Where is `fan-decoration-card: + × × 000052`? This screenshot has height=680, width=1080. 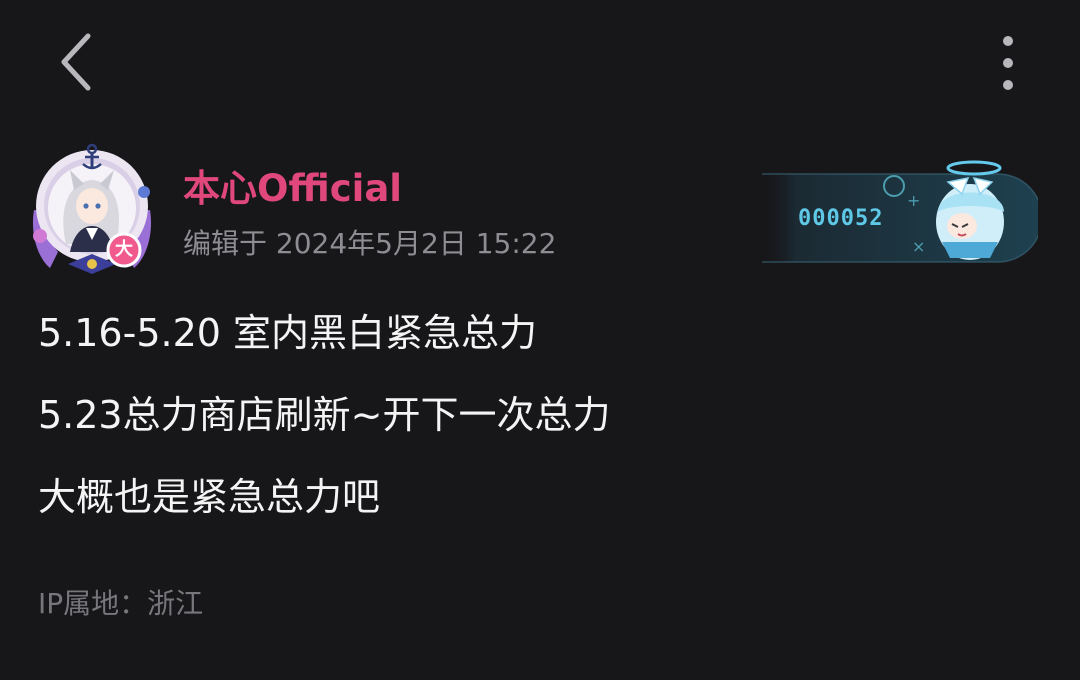 fan-decoration-card: + × × 000052 is located at coordinates (900, 213).